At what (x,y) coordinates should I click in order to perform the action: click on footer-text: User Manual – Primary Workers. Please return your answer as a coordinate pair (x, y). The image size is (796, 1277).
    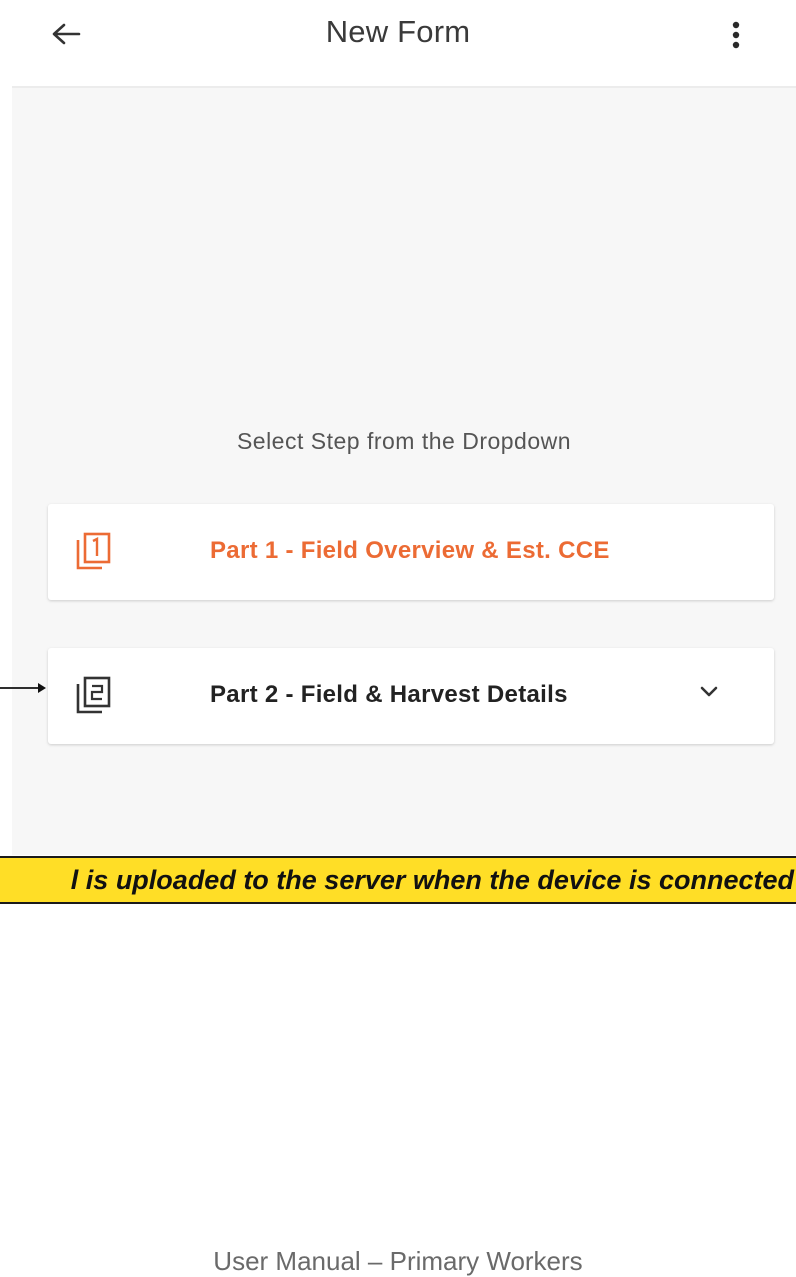
    Looking at the image, I should click on (398, 1261).